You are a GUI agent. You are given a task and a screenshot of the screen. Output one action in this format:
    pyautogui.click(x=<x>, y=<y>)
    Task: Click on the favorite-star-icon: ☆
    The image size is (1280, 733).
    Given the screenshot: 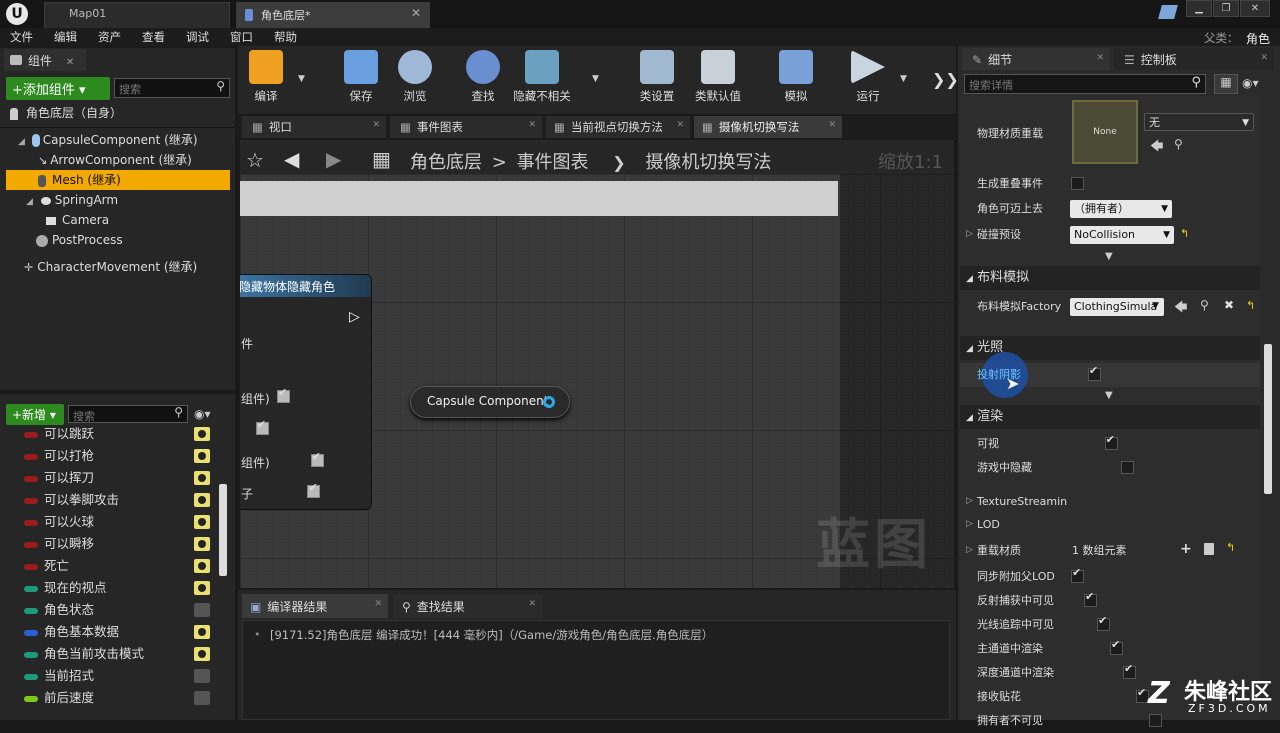 What is the action you would take?
    pyautogui.click(x=255, y=160)
    